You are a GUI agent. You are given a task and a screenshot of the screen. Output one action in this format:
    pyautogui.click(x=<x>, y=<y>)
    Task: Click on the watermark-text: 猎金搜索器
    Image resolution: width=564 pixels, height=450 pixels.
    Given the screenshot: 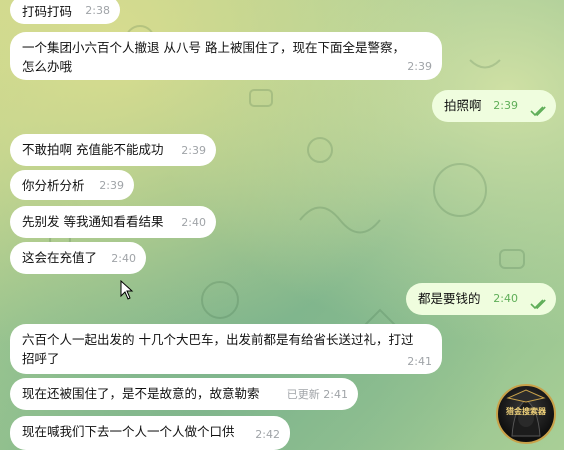 What is the action you would take?
    pyautogui.click(x=526, y=411)
    